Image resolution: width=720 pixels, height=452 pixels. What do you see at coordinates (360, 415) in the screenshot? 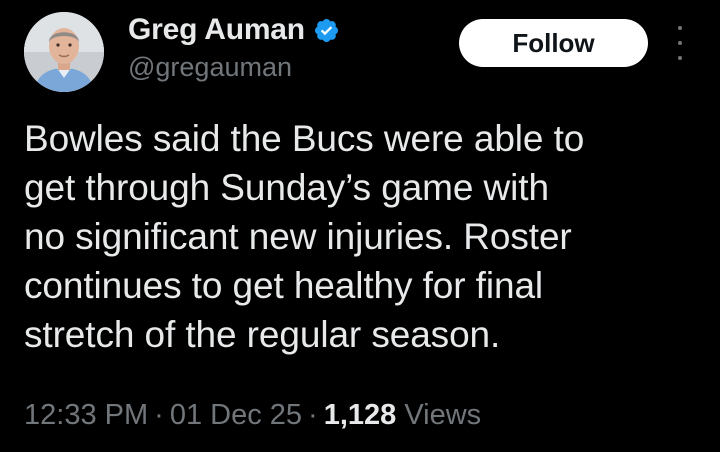
I see `views-count: 1,128` at bounding box center [360, 415].